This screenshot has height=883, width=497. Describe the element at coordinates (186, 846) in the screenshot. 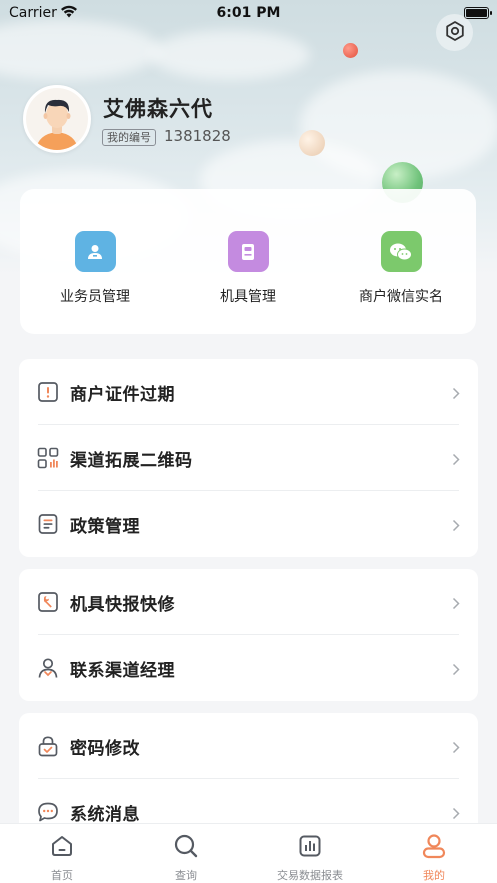

I see `search-icon` at that location.